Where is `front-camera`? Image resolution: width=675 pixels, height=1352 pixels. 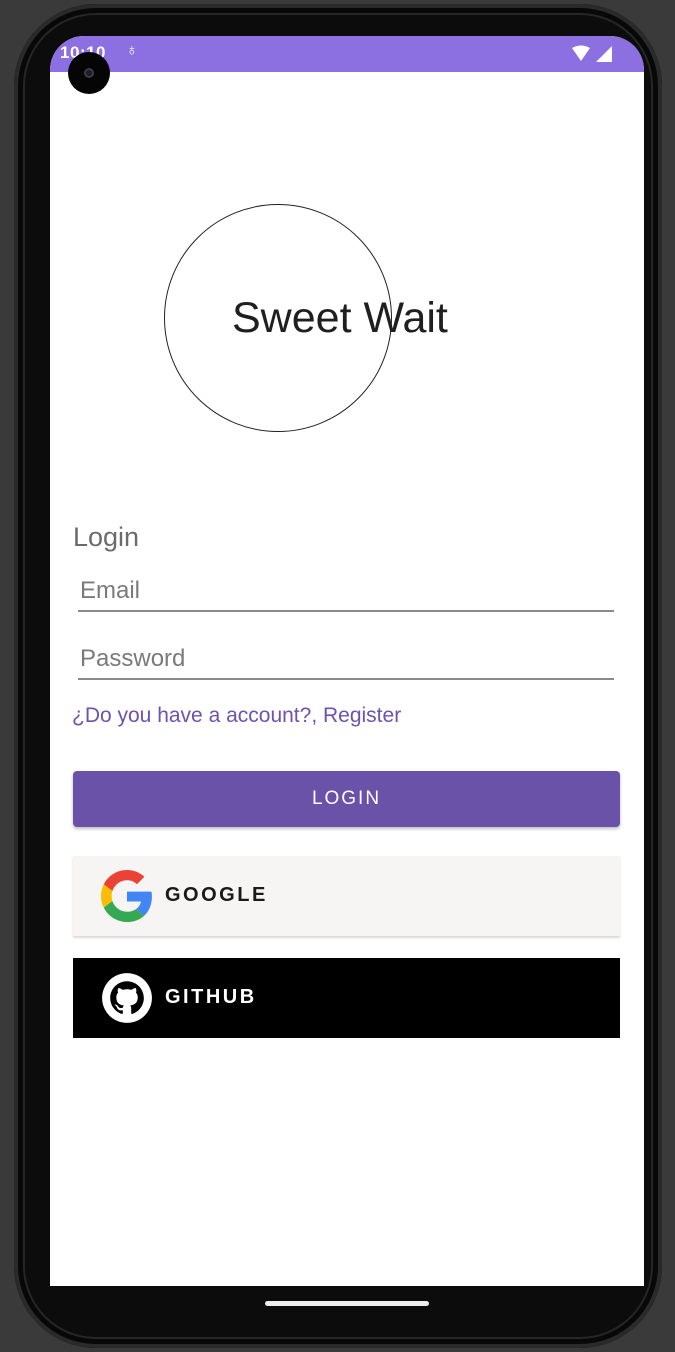 front-camera is located at coordinates (89, 73).